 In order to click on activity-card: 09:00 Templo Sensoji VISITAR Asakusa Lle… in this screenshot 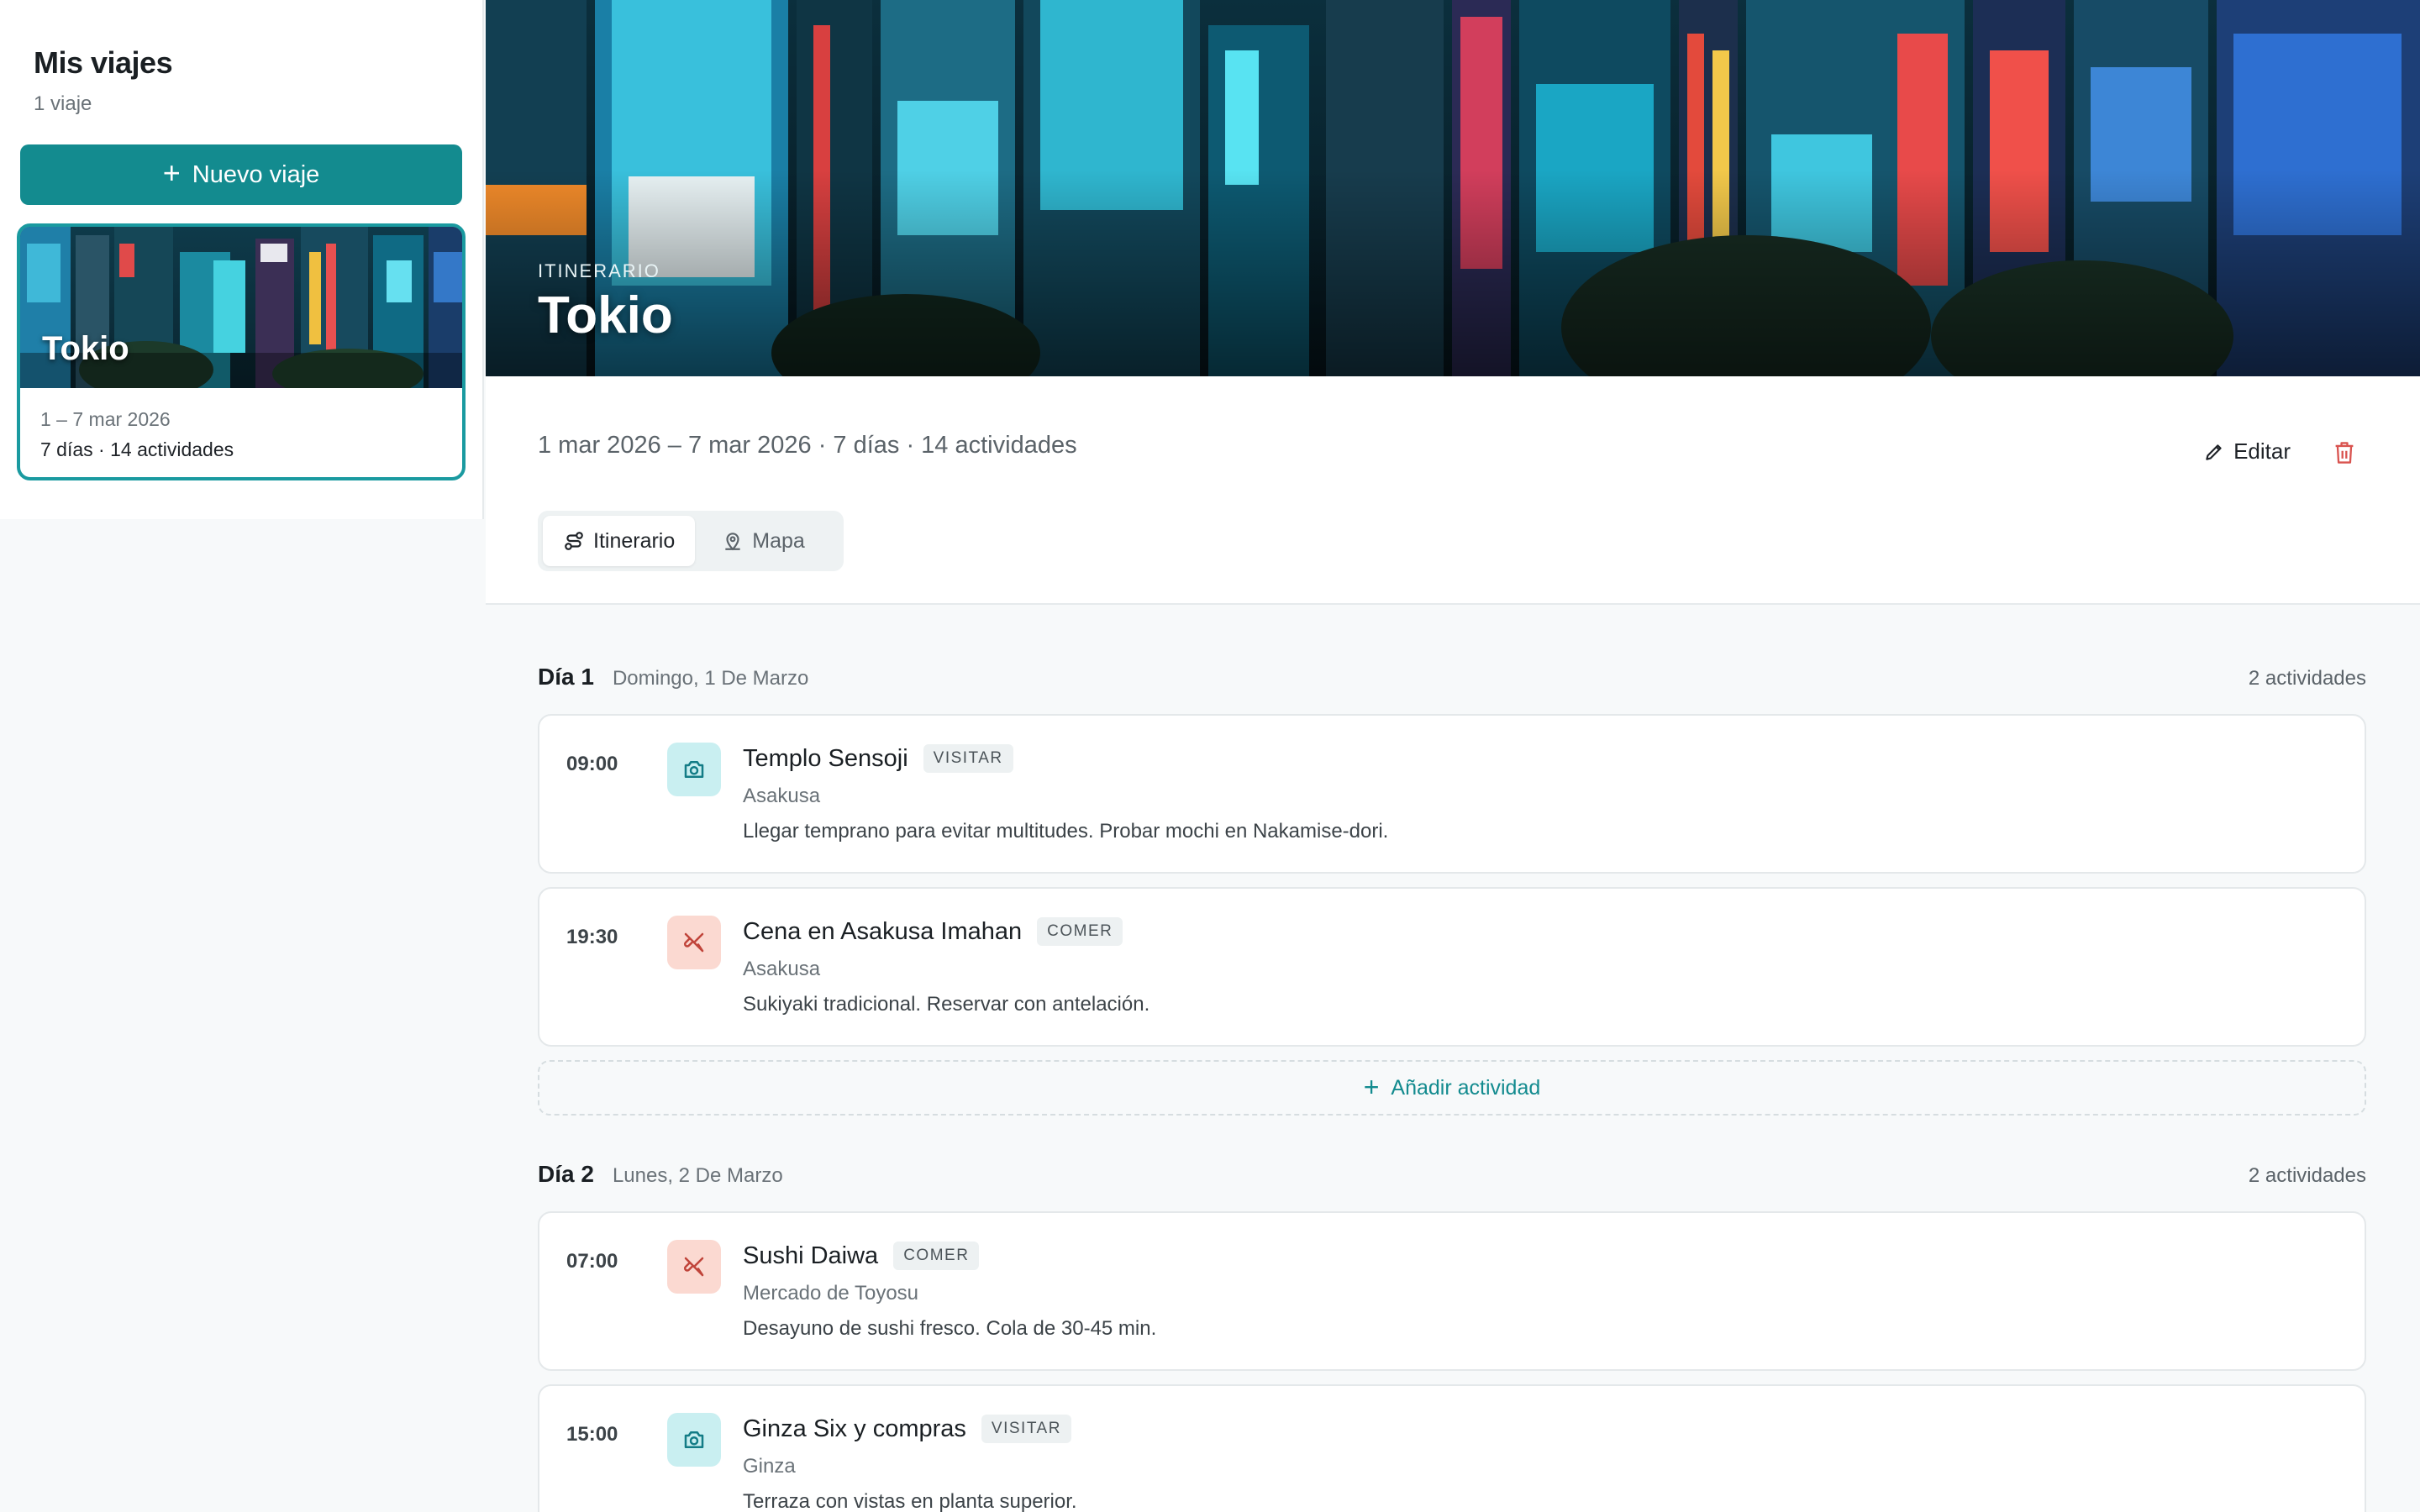, I will do `click(1452, 794)`.